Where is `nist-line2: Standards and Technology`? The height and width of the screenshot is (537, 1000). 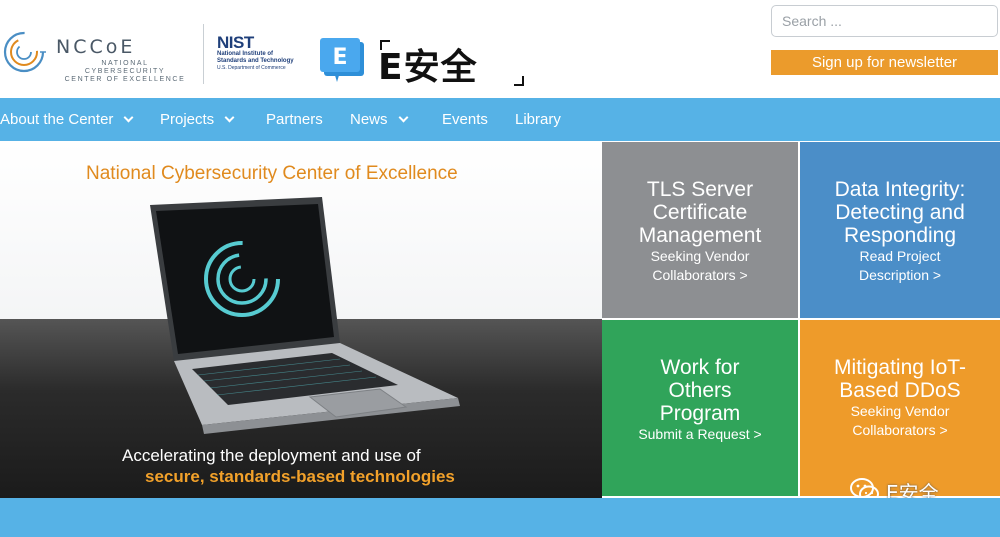
nist-line2: Standards and Technology is located at coordinates (255, 61).